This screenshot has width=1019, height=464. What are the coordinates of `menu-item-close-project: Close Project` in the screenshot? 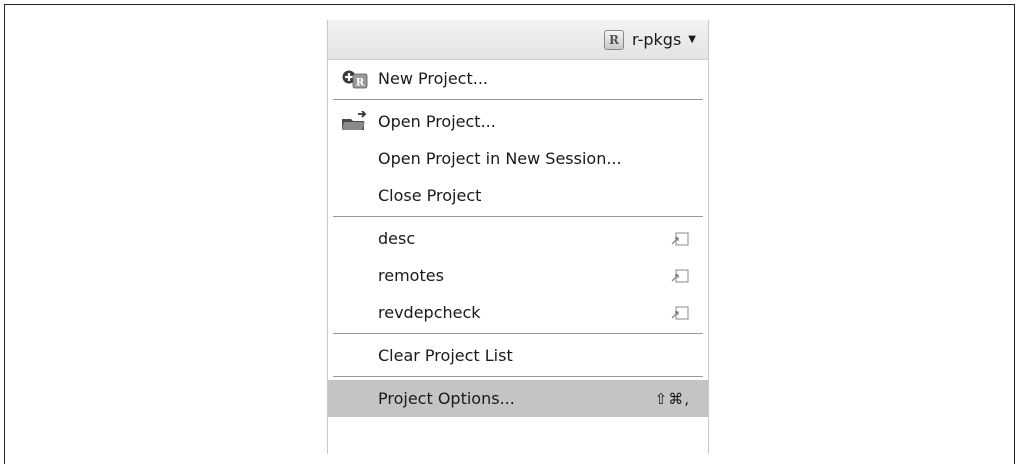 It's located at (518, 195).